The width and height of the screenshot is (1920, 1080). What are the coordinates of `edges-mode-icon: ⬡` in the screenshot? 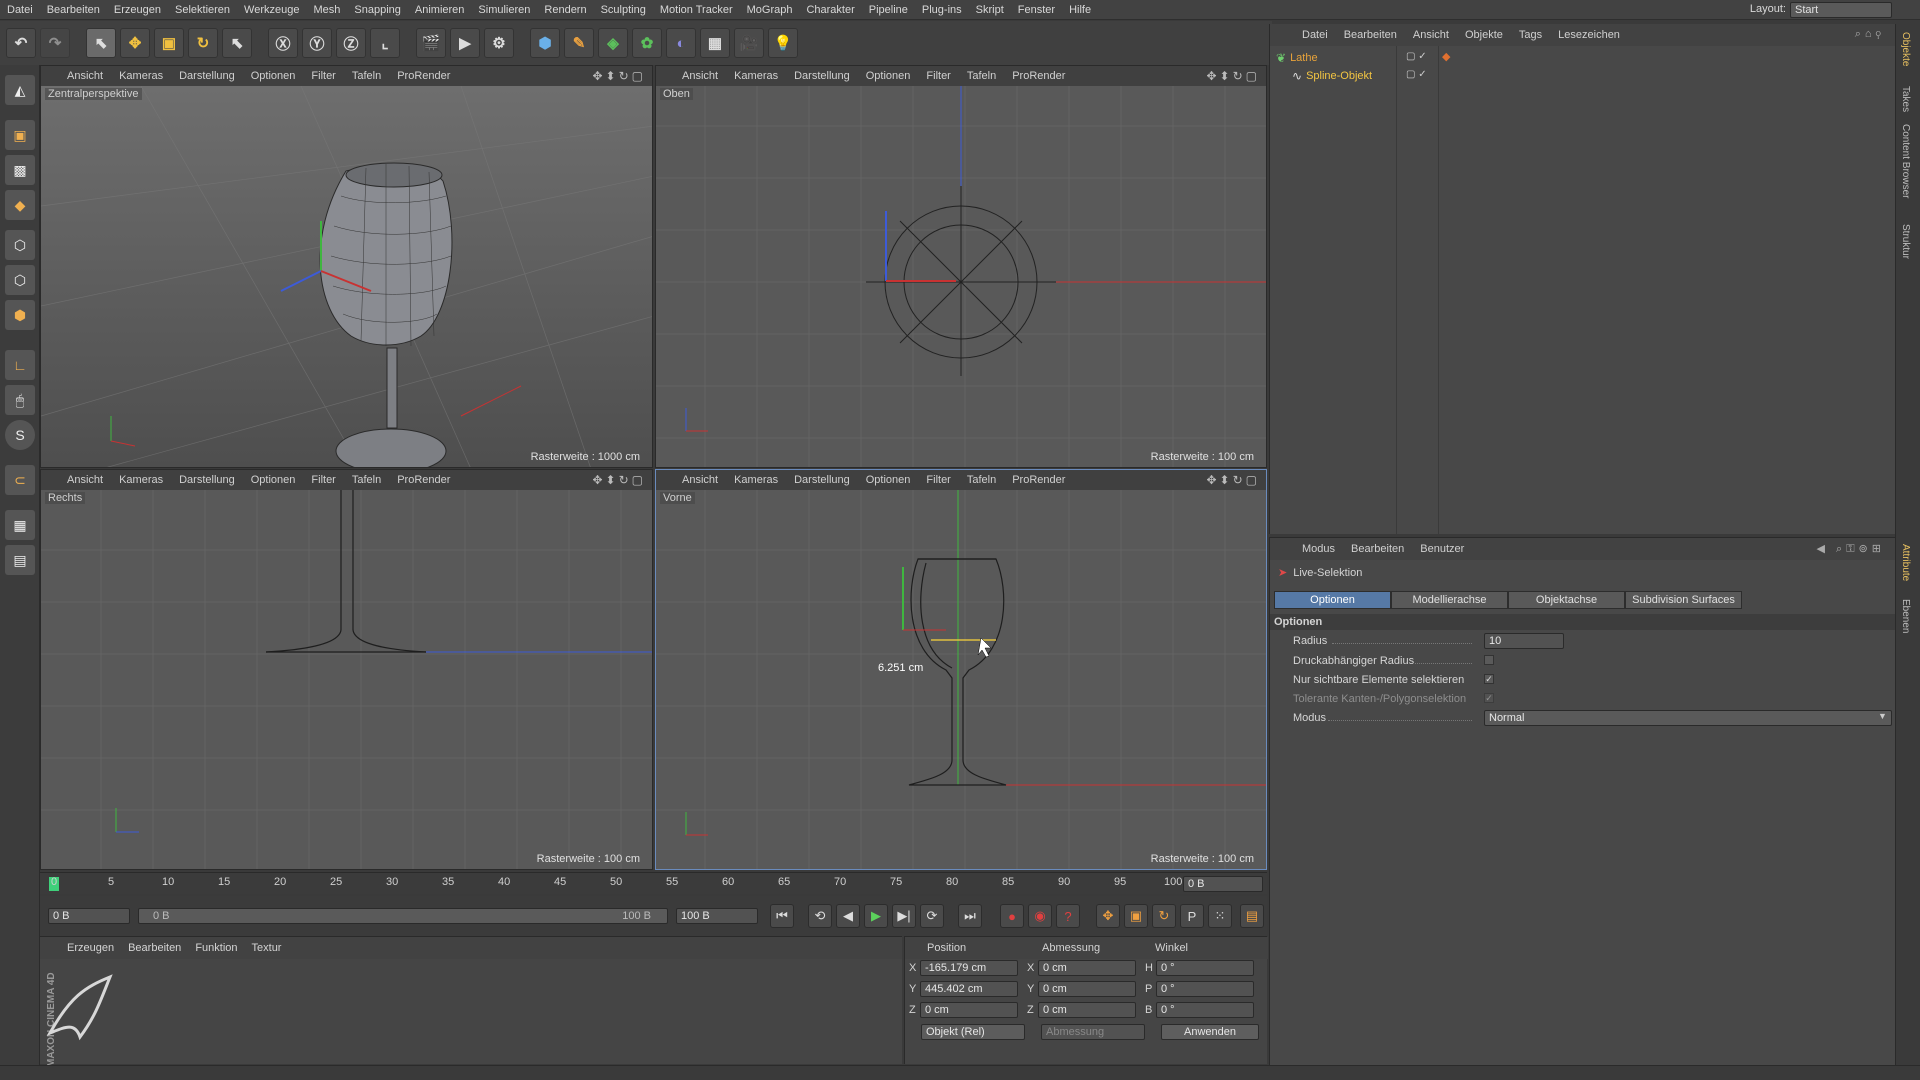 It's located at (20, 280).